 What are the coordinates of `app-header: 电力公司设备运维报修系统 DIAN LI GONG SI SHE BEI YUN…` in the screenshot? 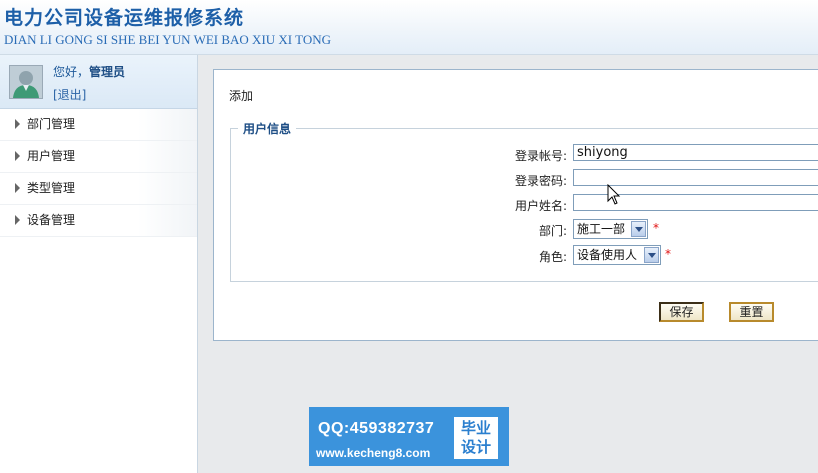 It's located at (409, 27).